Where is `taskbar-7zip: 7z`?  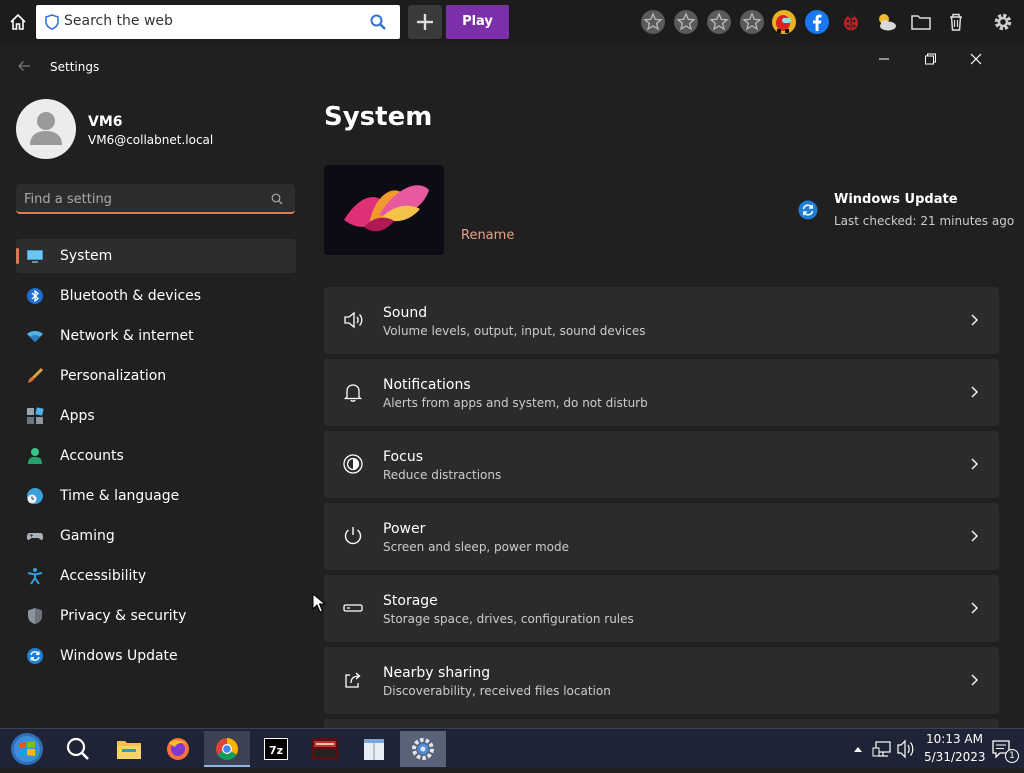
taskbar-7zip: 7z is located at coordinates (276, 749).